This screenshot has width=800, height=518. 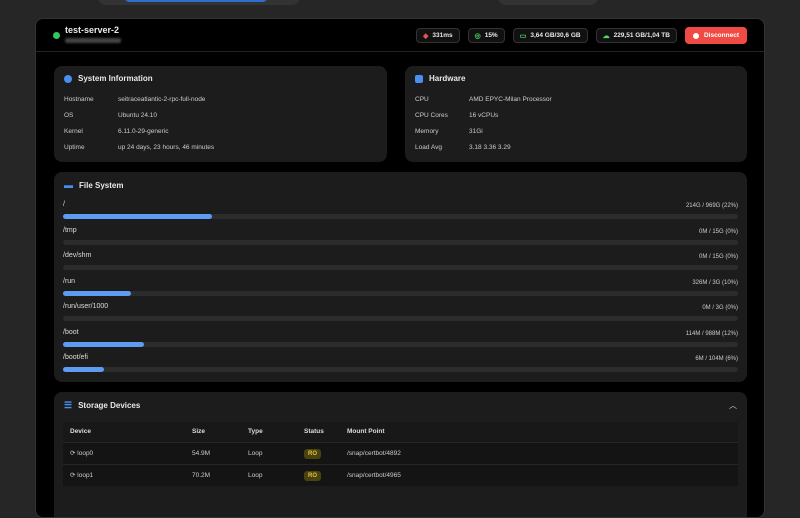 I want to click on col-status: Status, so click(x=318, y=432).